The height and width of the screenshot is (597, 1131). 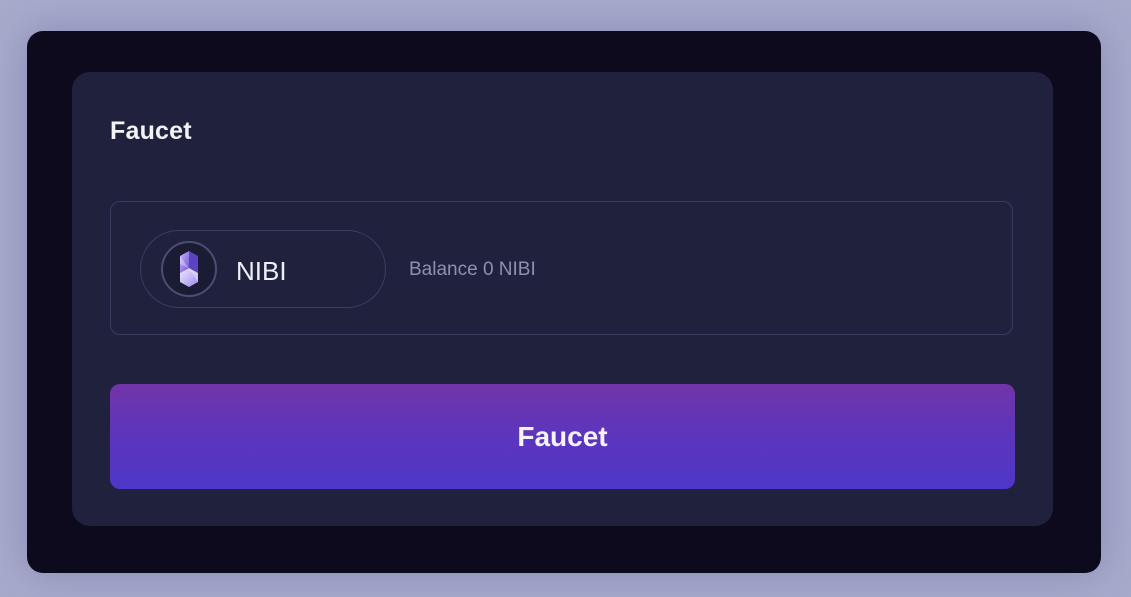 I want to click on nibiru-logo-icon, so click(x=189, y=269).